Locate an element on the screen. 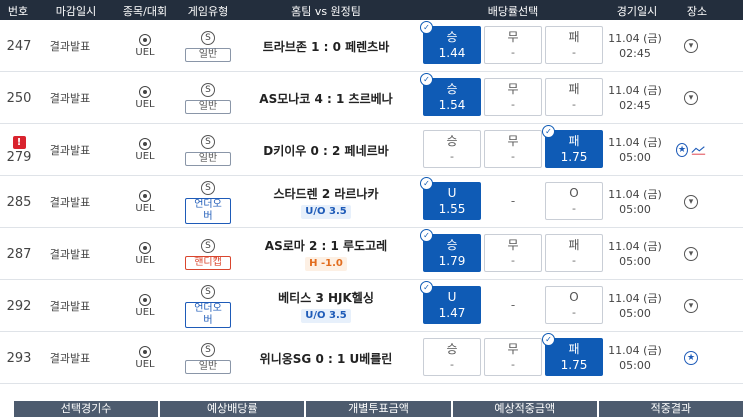  odds-value: 1.44 is located at coordinates (452, 53).